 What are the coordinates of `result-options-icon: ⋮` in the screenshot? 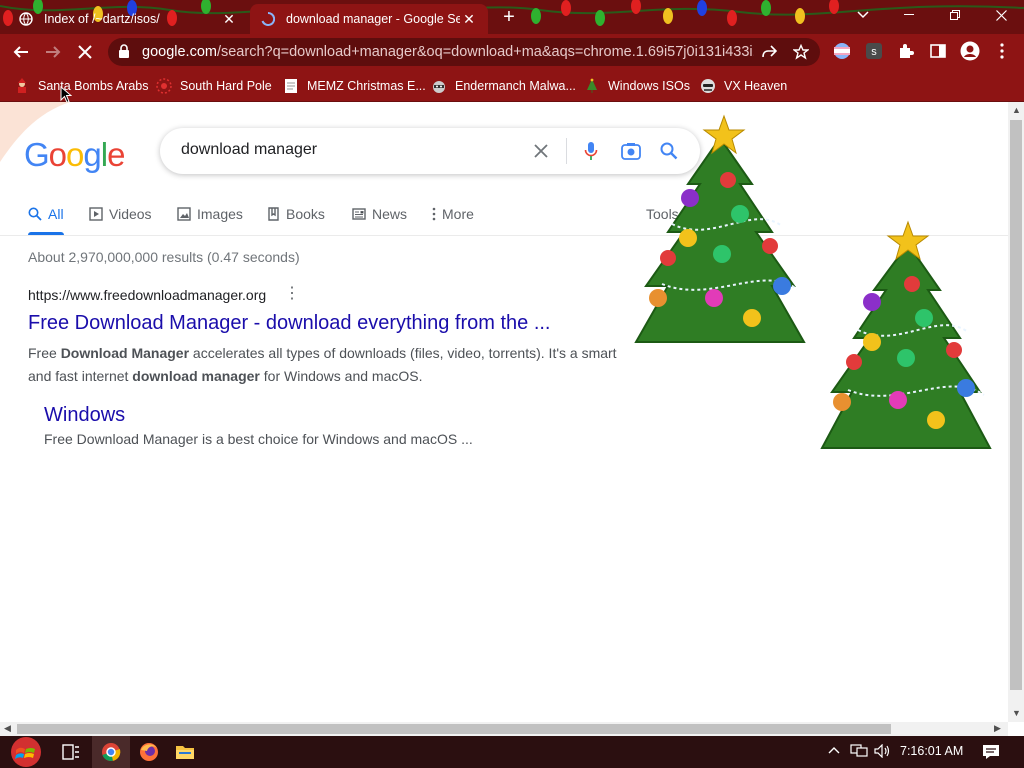 It's located at (292, 295).